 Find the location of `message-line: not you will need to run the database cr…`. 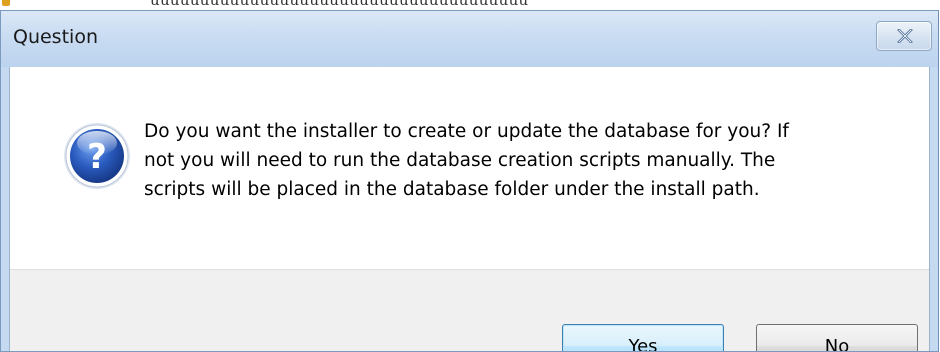

message-line: not you will need to run the database cr… is located at coordinates (460, 160).